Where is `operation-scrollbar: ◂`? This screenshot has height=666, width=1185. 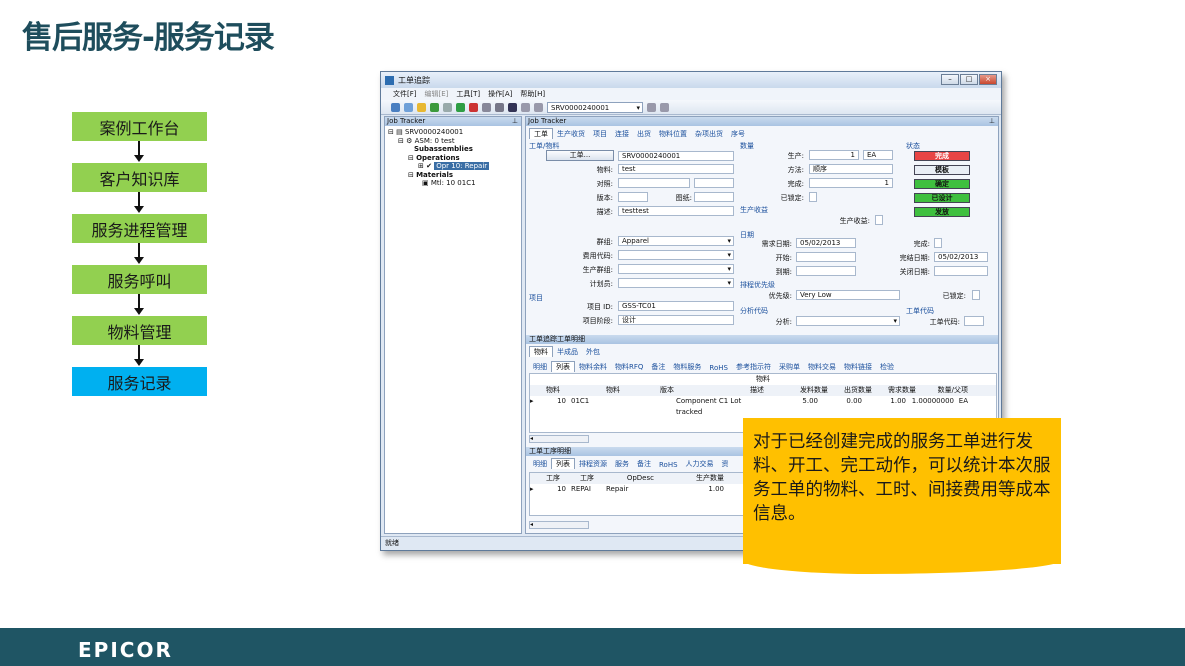 operation-scrollbar: ◂ is located at coordinates (559, 525).